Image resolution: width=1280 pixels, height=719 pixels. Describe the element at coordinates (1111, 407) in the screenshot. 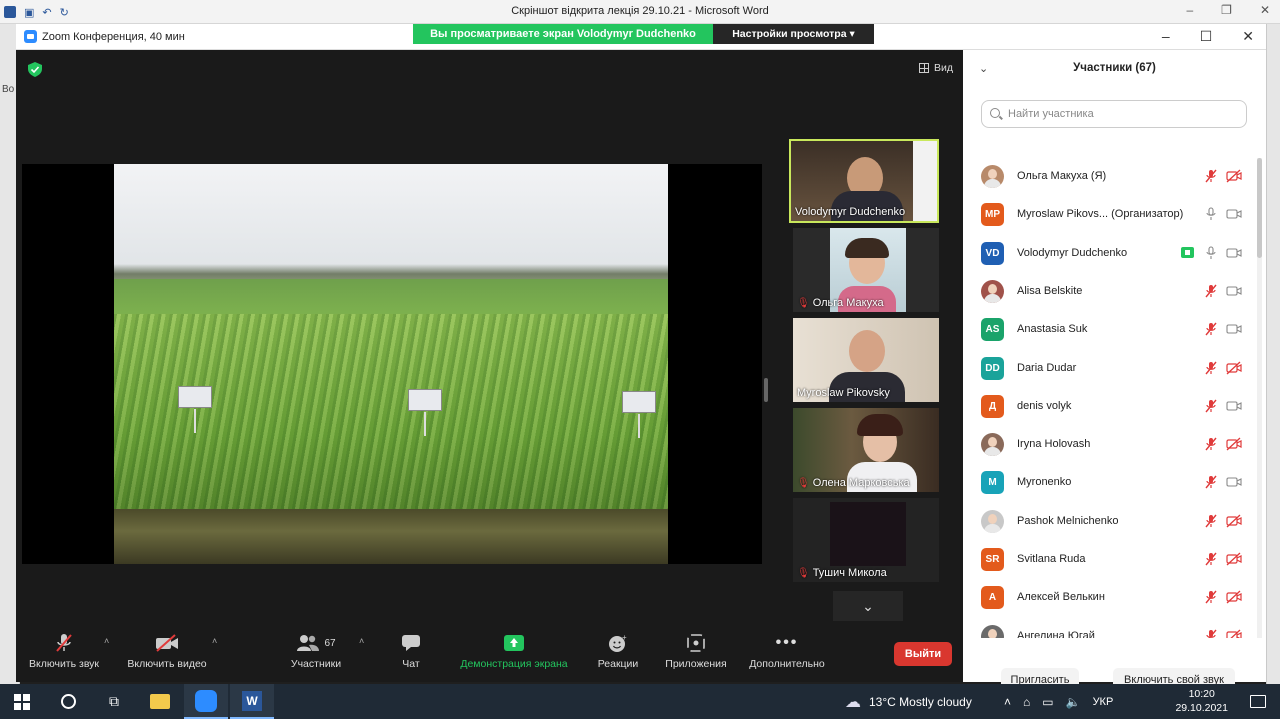

I see `participant-row: Дdenis volyk` at that location.